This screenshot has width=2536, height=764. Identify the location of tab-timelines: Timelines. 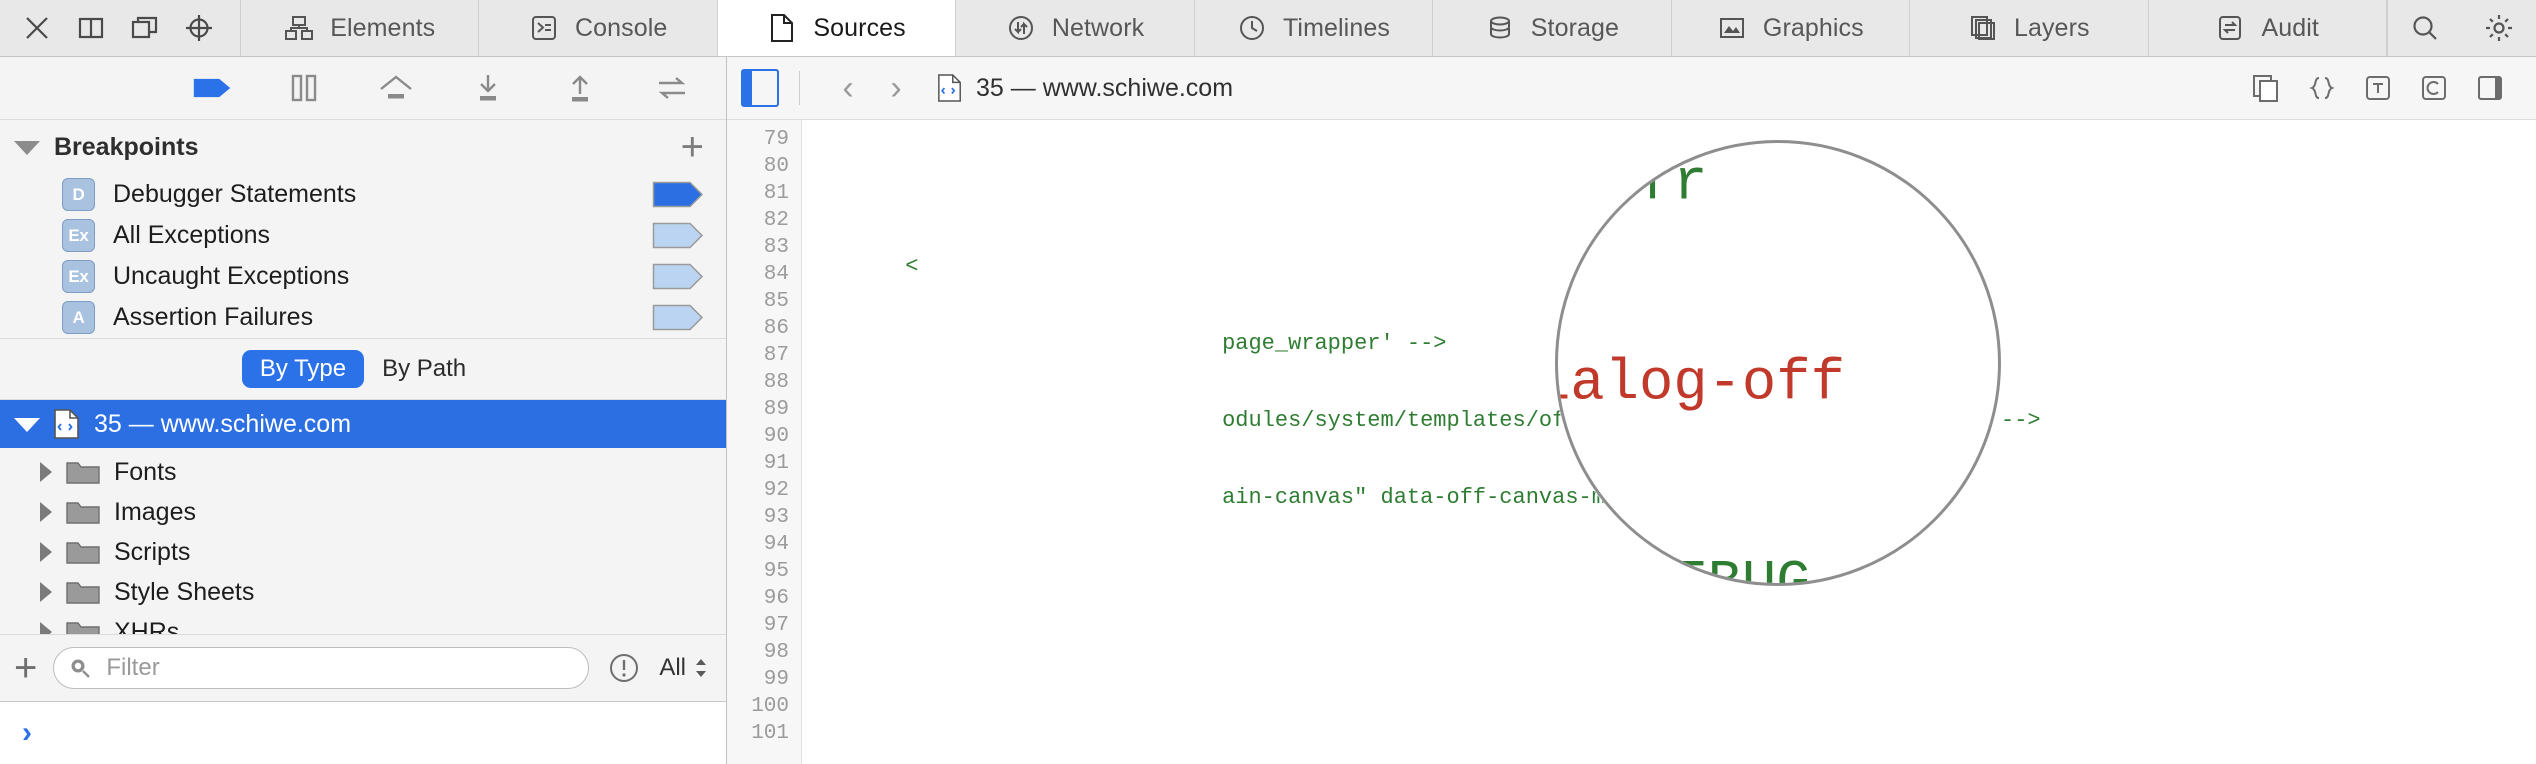
(1314, 28).